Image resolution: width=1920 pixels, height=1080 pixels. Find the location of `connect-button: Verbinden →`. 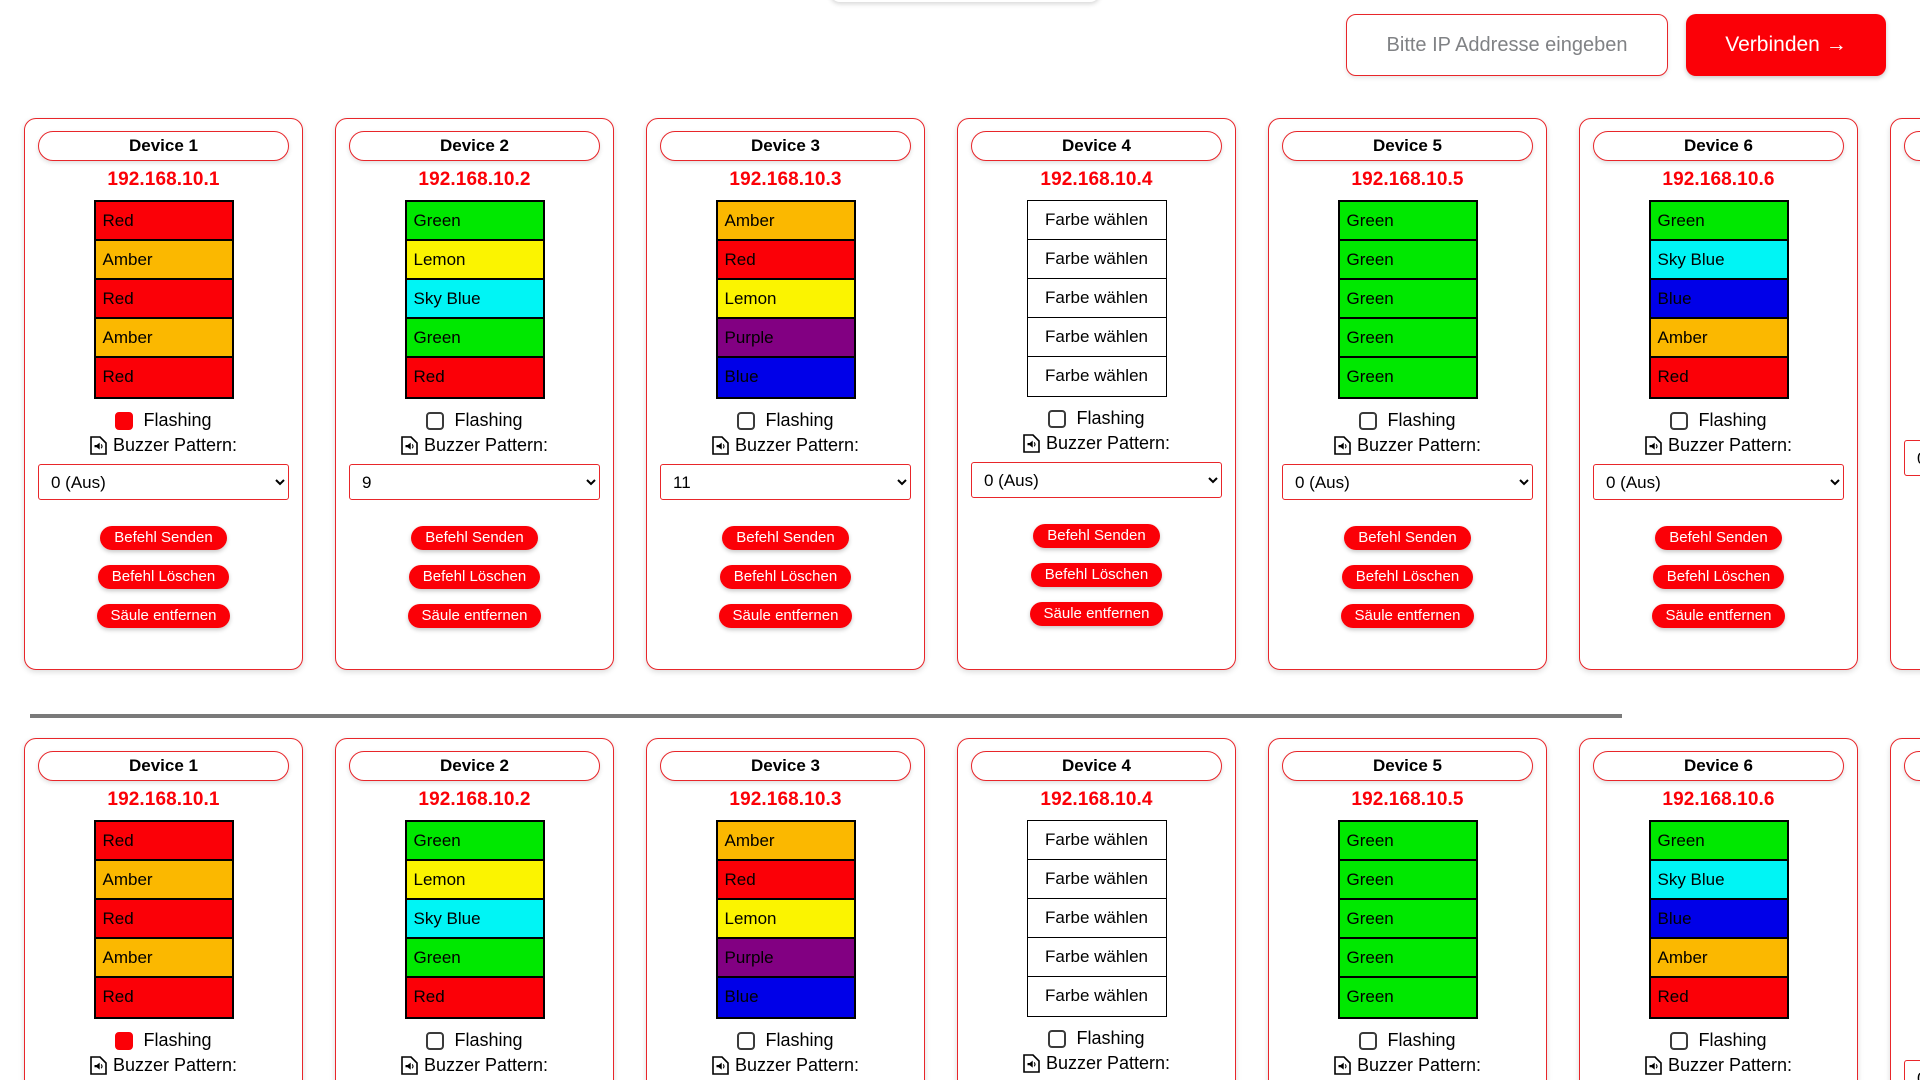

connect-button: Verbinden → is located at coordinates (1786, 45).